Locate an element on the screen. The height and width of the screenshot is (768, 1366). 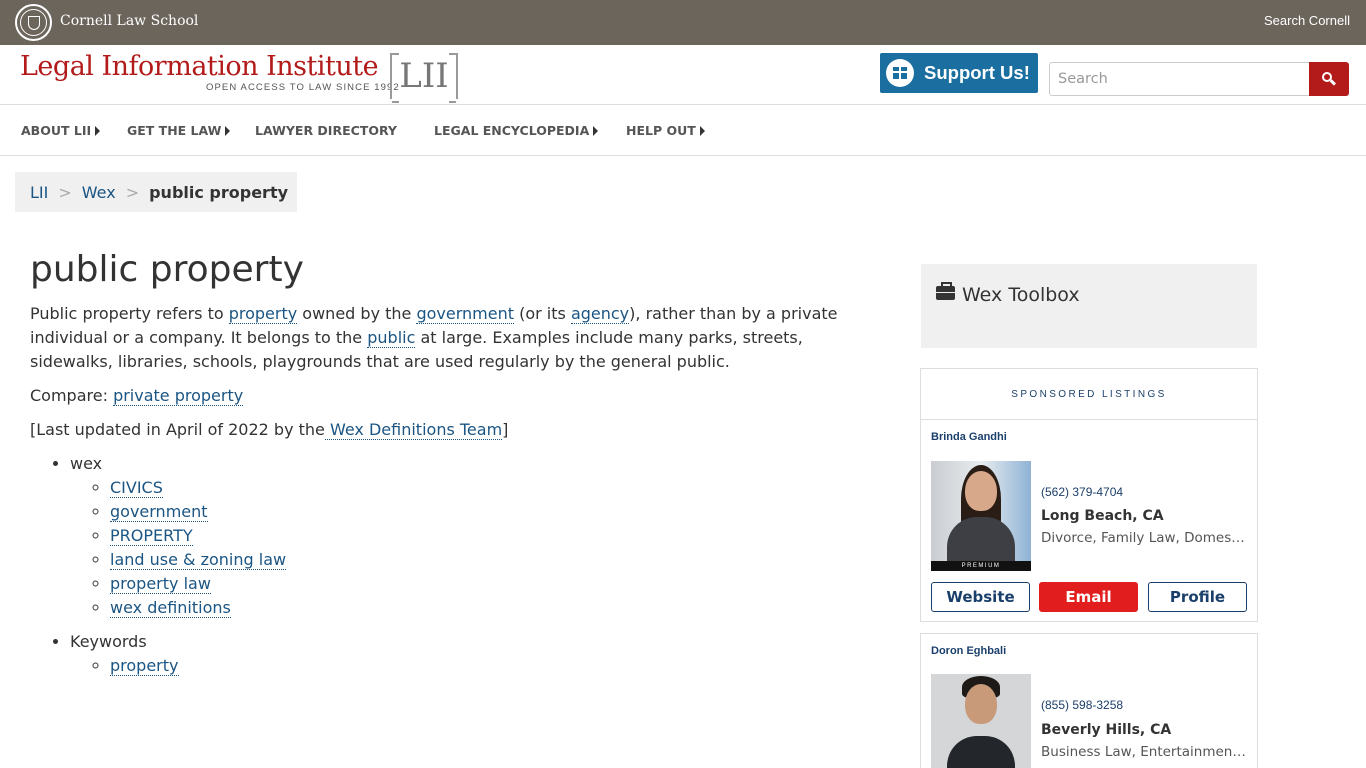
site-tagline: OPEN ACCESS TO LAW SINCE 1992 is located at coordinates (303, 87).